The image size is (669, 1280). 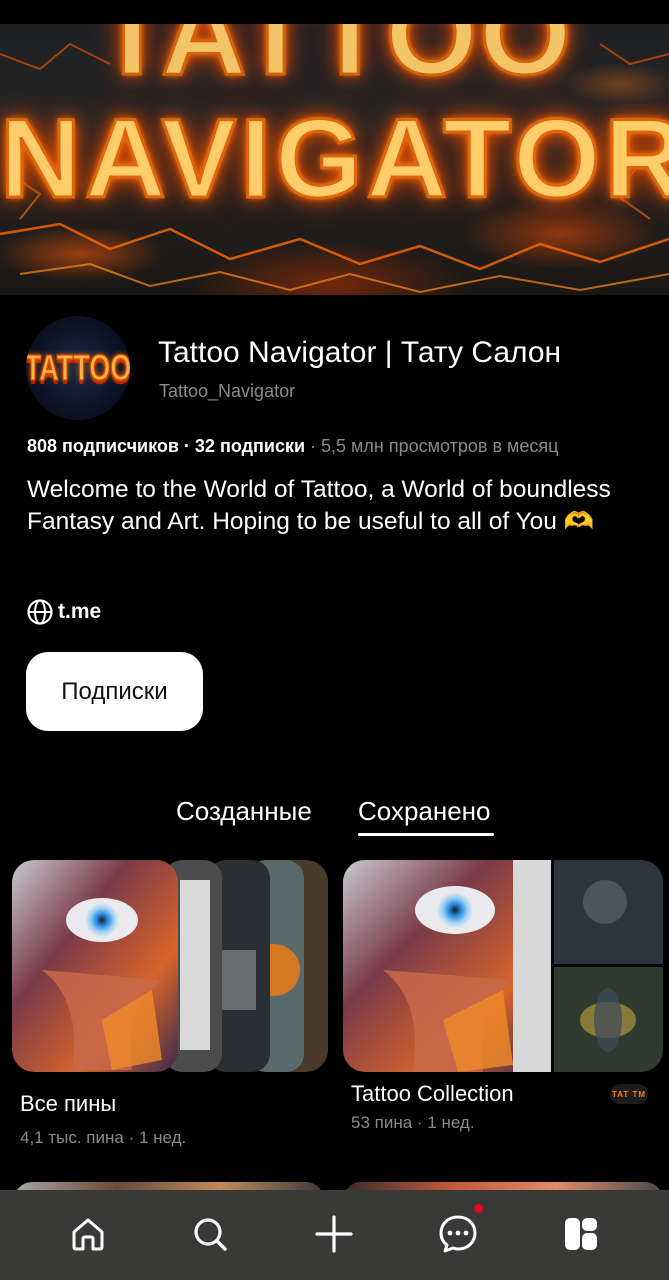 I want to click on avatar-logo-text: TATTOO, so click(x=78, y=367).